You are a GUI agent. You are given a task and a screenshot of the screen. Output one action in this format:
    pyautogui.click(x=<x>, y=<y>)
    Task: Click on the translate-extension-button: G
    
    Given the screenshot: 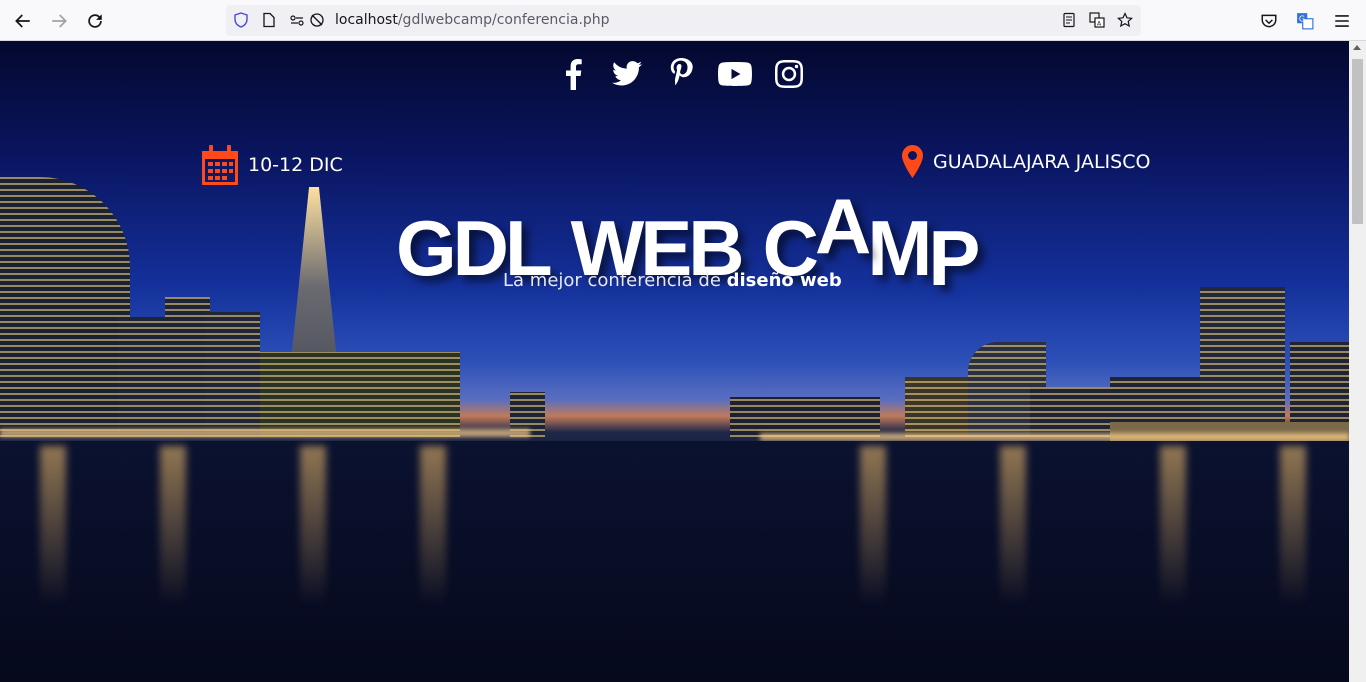 What is the action you would take?
    pyautogui.click(x=1305, y=21)
    